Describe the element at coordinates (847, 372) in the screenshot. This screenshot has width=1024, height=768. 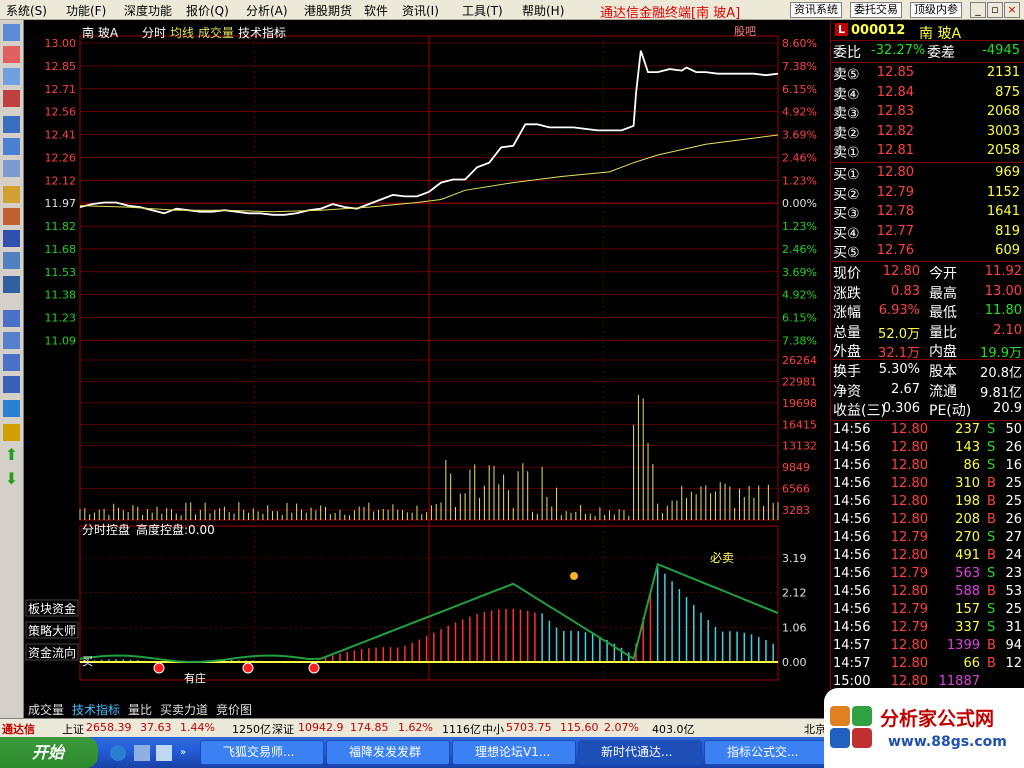
I see `stat-label: 换手` at that location.